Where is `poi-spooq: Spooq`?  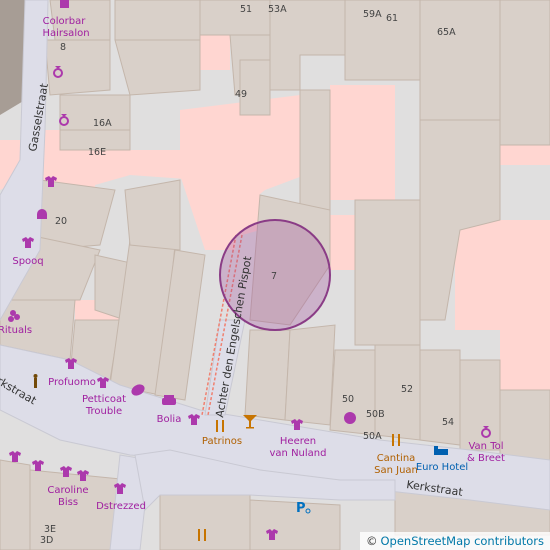 poi-spooq: Spooq is located at coordinates (27, 261).